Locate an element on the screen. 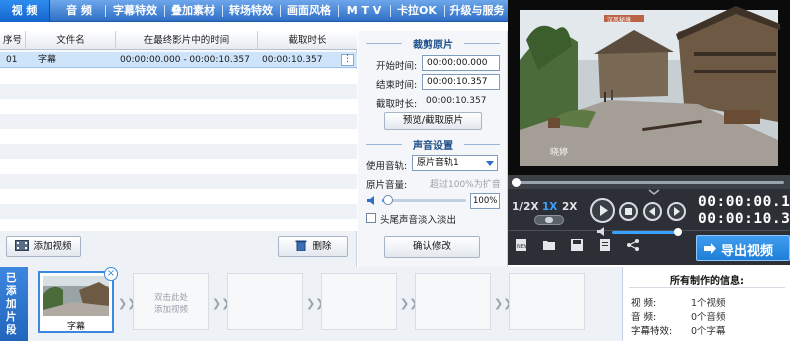  open-folder-icon is located at coordinates (549, 245).